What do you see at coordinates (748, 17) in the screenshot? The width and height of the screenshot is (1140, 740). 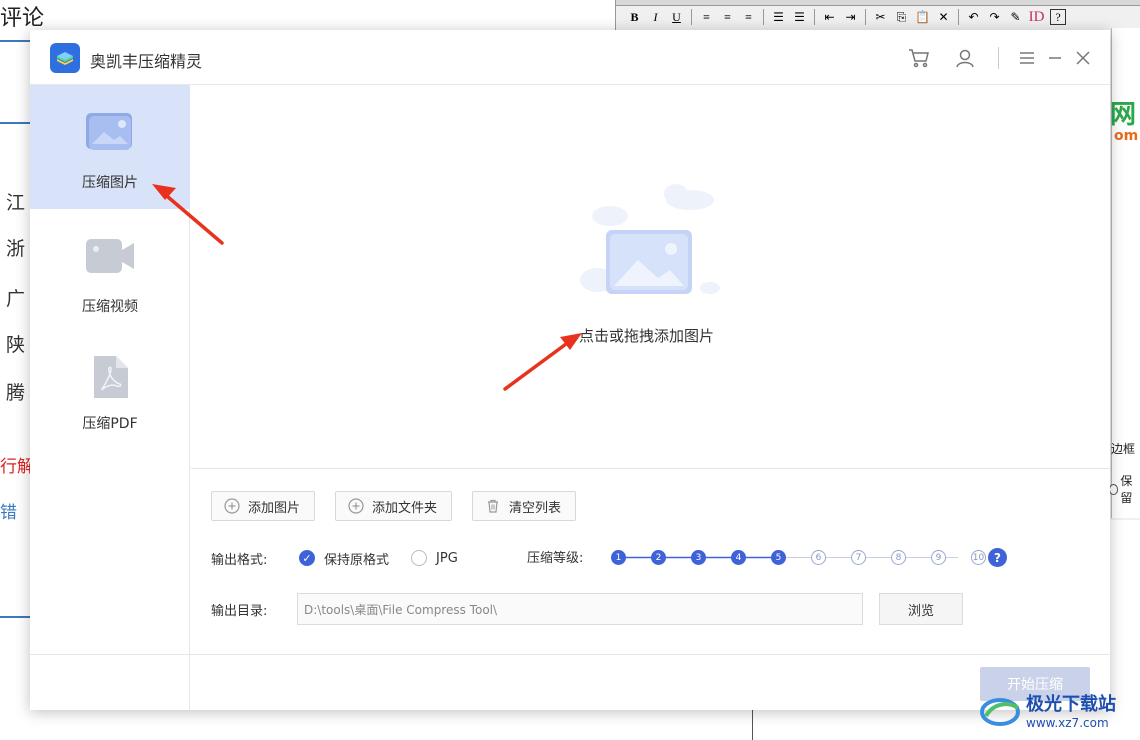 I see `align-right-icon: ≡` at bounding box center [748, 17].